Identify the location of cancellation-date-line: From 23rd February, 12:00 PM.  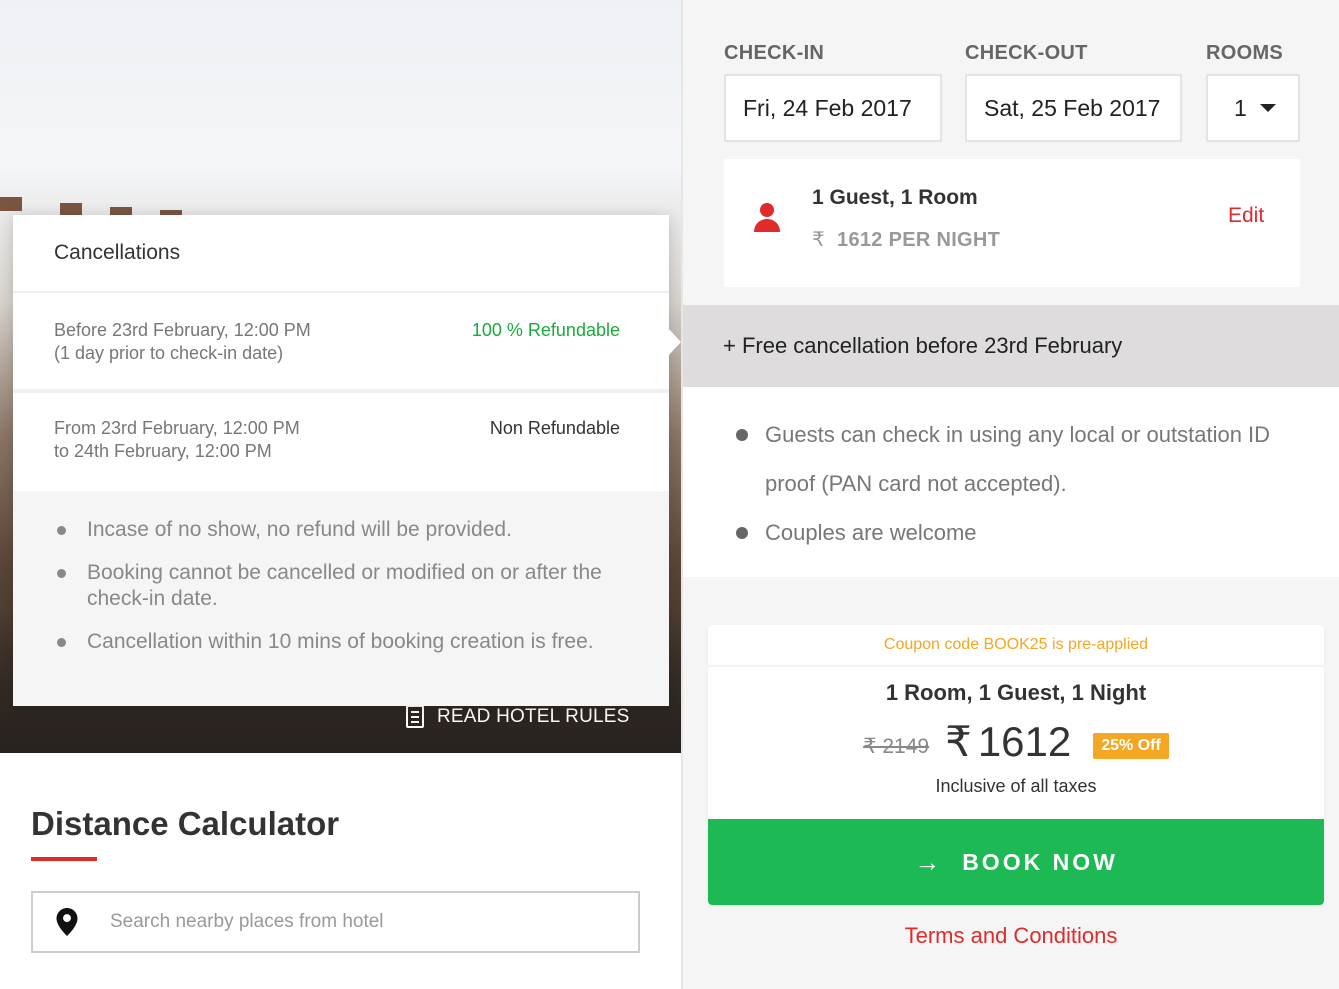
(177, 428).